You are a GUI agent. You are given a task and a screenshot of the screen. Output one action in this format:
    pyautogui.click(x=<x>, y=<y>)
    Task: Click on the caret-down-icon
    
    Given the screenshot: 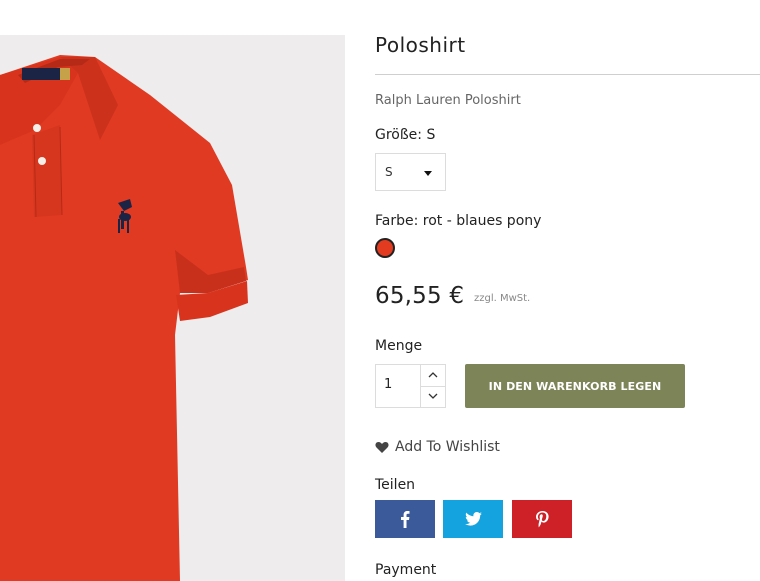 What is the action you would take?
    pyautogui.click(x=428, y=173)
    